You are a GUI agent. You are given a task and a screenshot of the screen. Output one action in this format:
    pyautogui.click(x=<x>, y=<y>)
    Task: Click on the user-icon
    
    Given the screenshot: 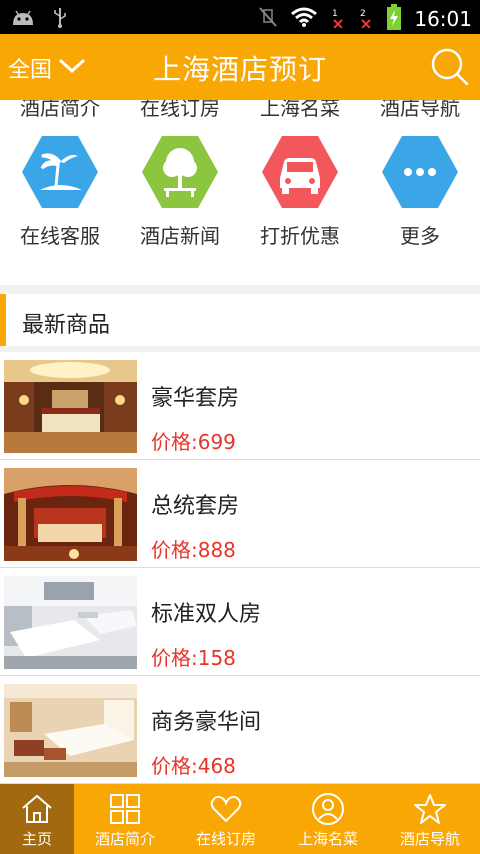 What is the action you would take?
    pyautogui.click(x=328, y=809)
    